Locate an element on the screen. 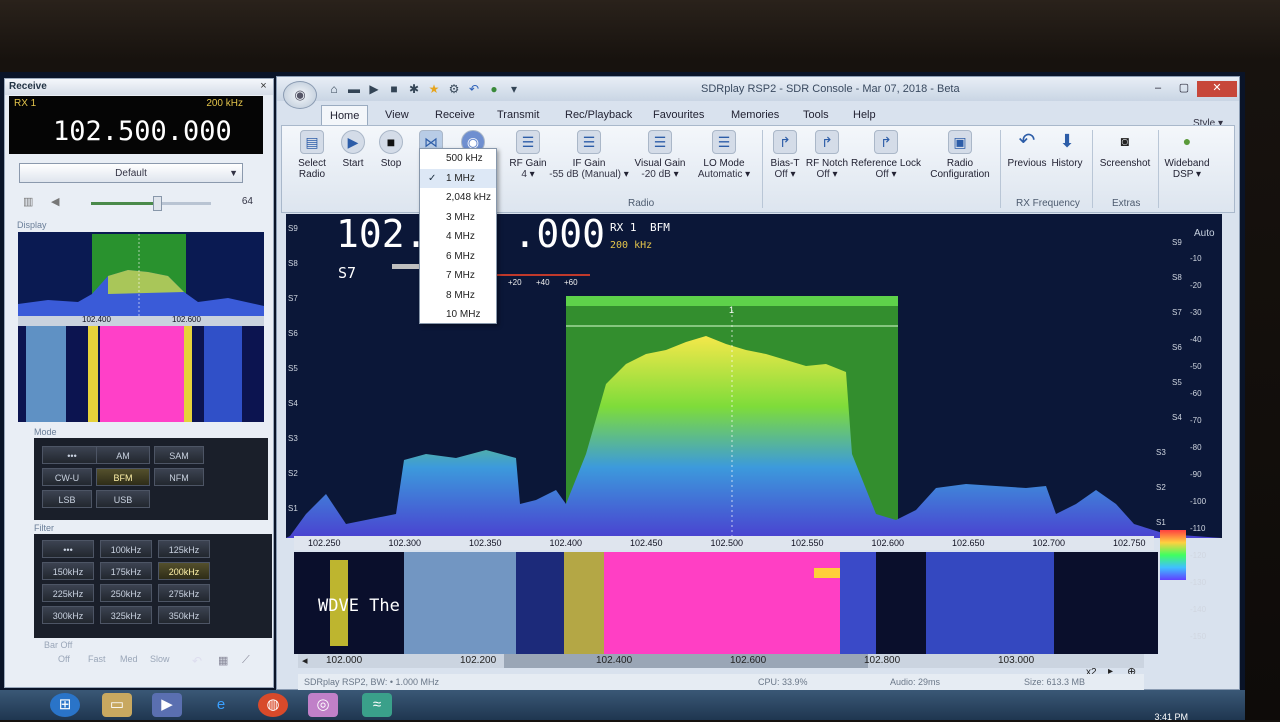 Image resolution: width=1280 pixels, height=722 pixels. preset-select: Default ▼ is located at coordinates (131, 173).